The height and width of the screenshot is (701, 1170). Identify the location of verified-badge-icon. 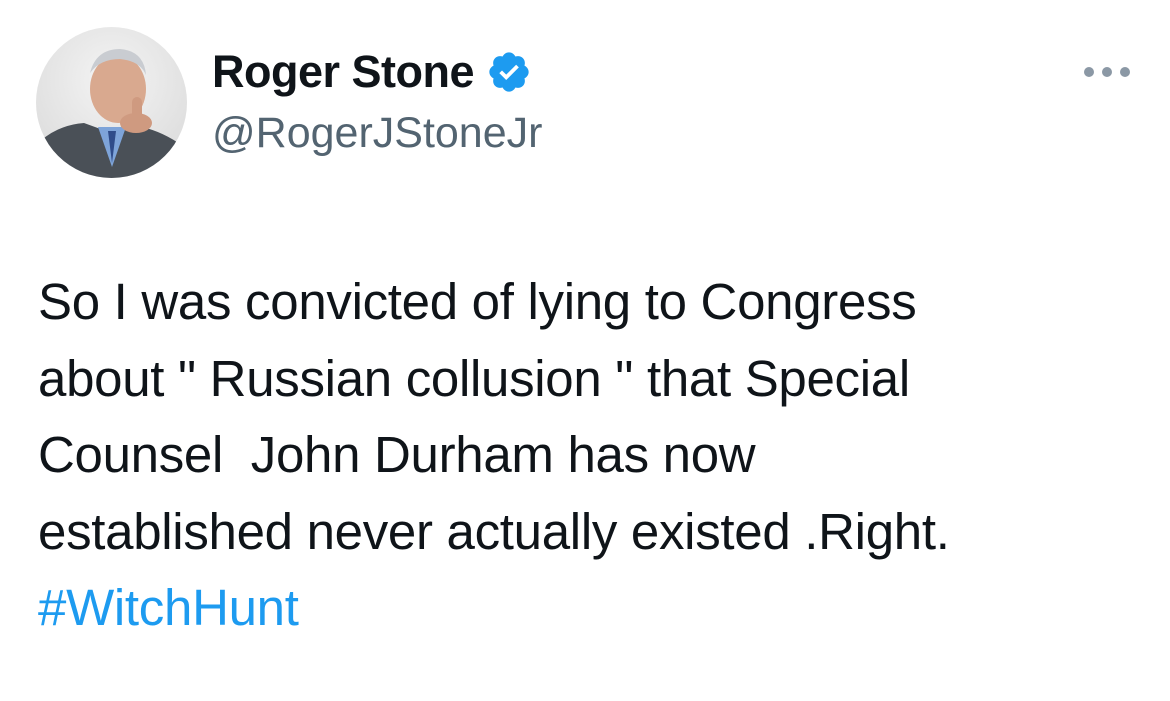
(509, 72).